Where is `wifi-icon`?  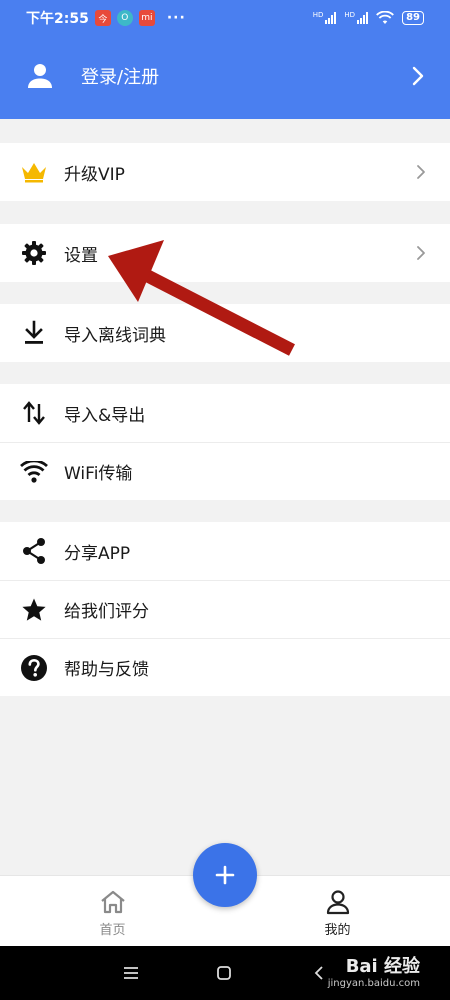
wifi-icon is located at coordinates (34, 471).